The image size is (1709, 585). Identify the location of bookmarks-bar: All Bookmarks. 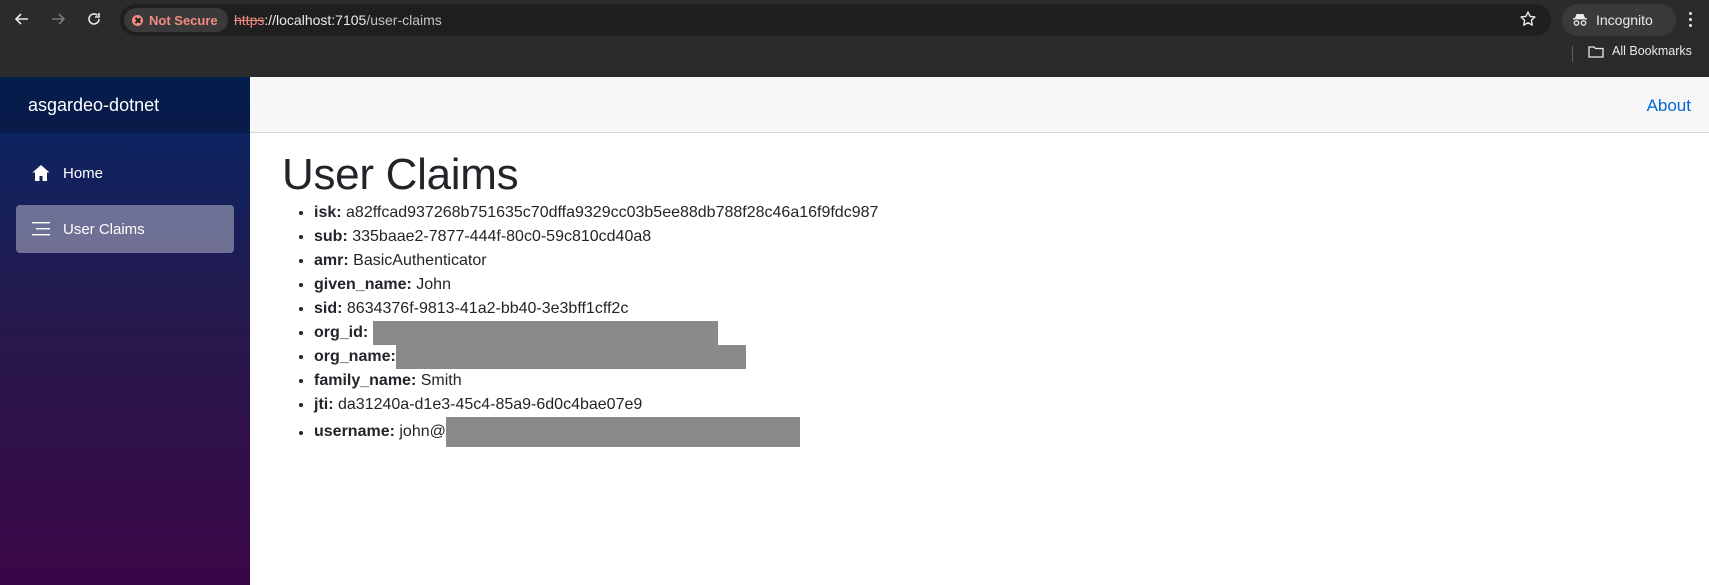
(854, 55).